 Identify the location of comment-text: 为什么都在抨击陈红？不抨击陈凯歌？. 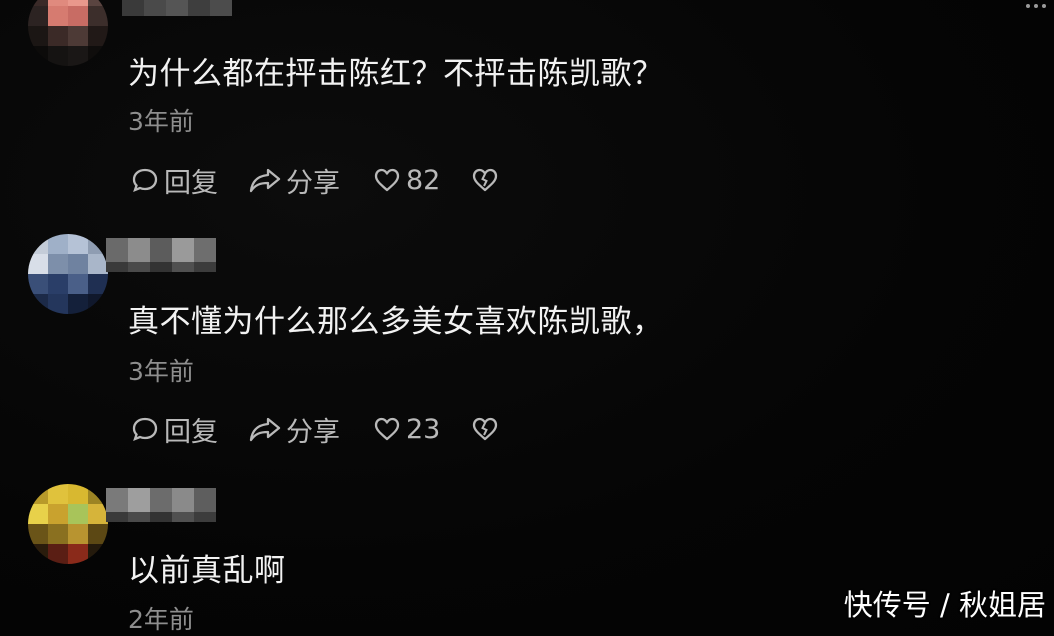
(396, 74).